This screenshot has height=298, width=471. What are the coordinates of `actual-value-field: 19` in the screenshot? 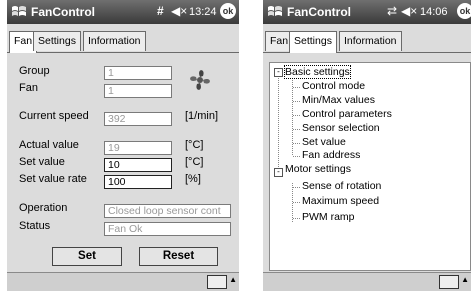 It's located at (138, 148).